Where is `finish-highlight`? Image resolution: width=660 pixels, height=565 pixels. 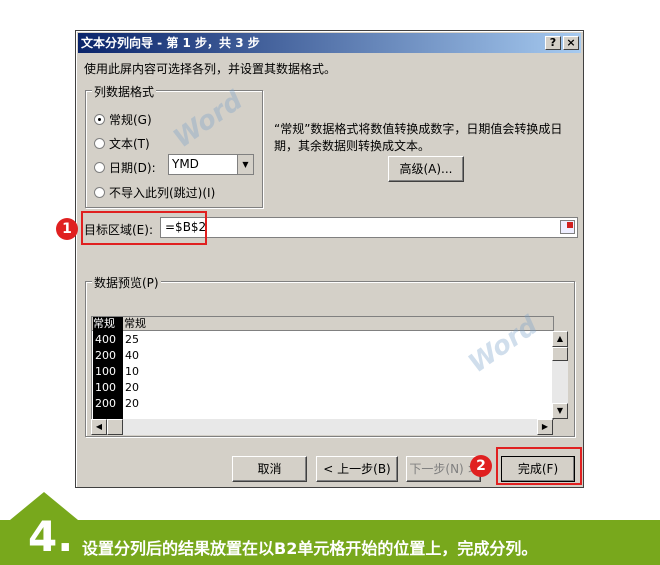
finish-highlight is located at coordinates (539, 466).